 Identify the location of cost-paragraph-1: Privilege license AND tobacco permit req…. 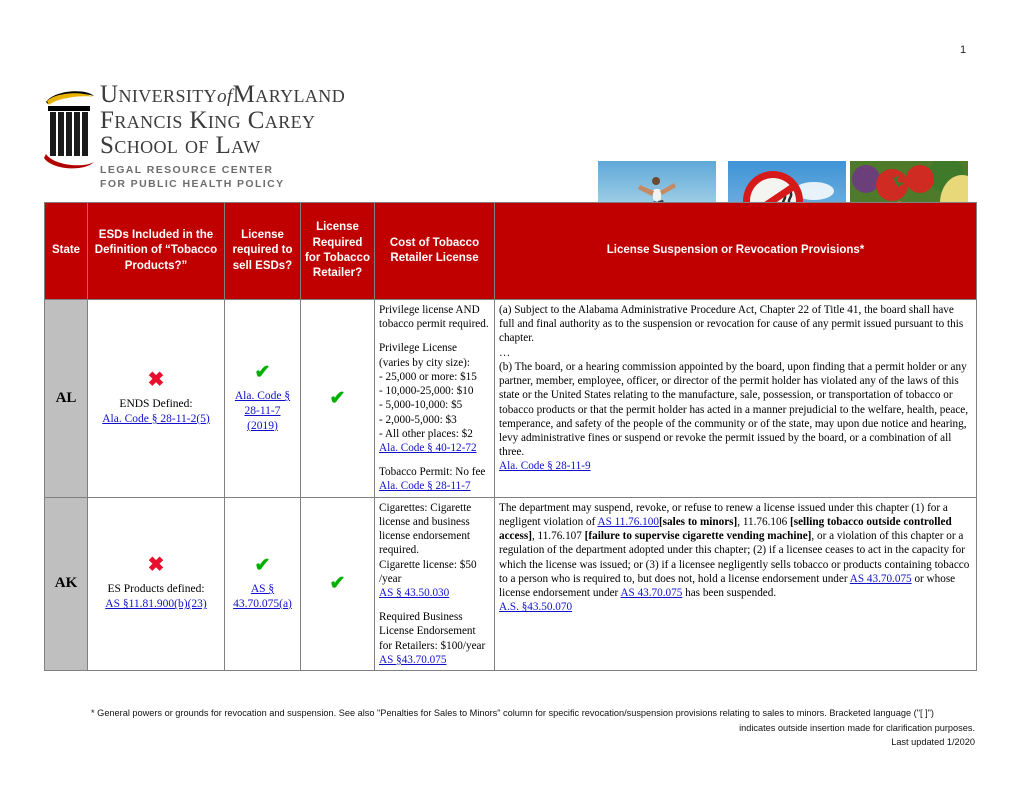
(434, 317).